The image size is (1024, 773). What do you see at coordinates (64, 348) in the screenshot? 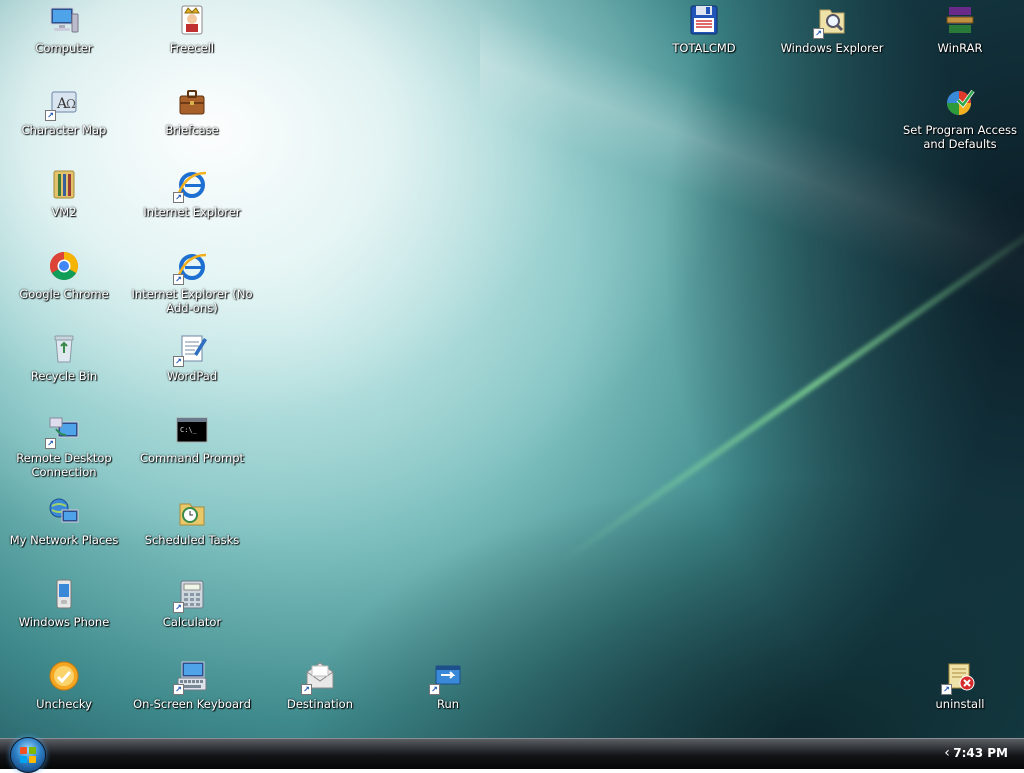
I see `recycle-bin-icon` at bounding box center [64, 348].